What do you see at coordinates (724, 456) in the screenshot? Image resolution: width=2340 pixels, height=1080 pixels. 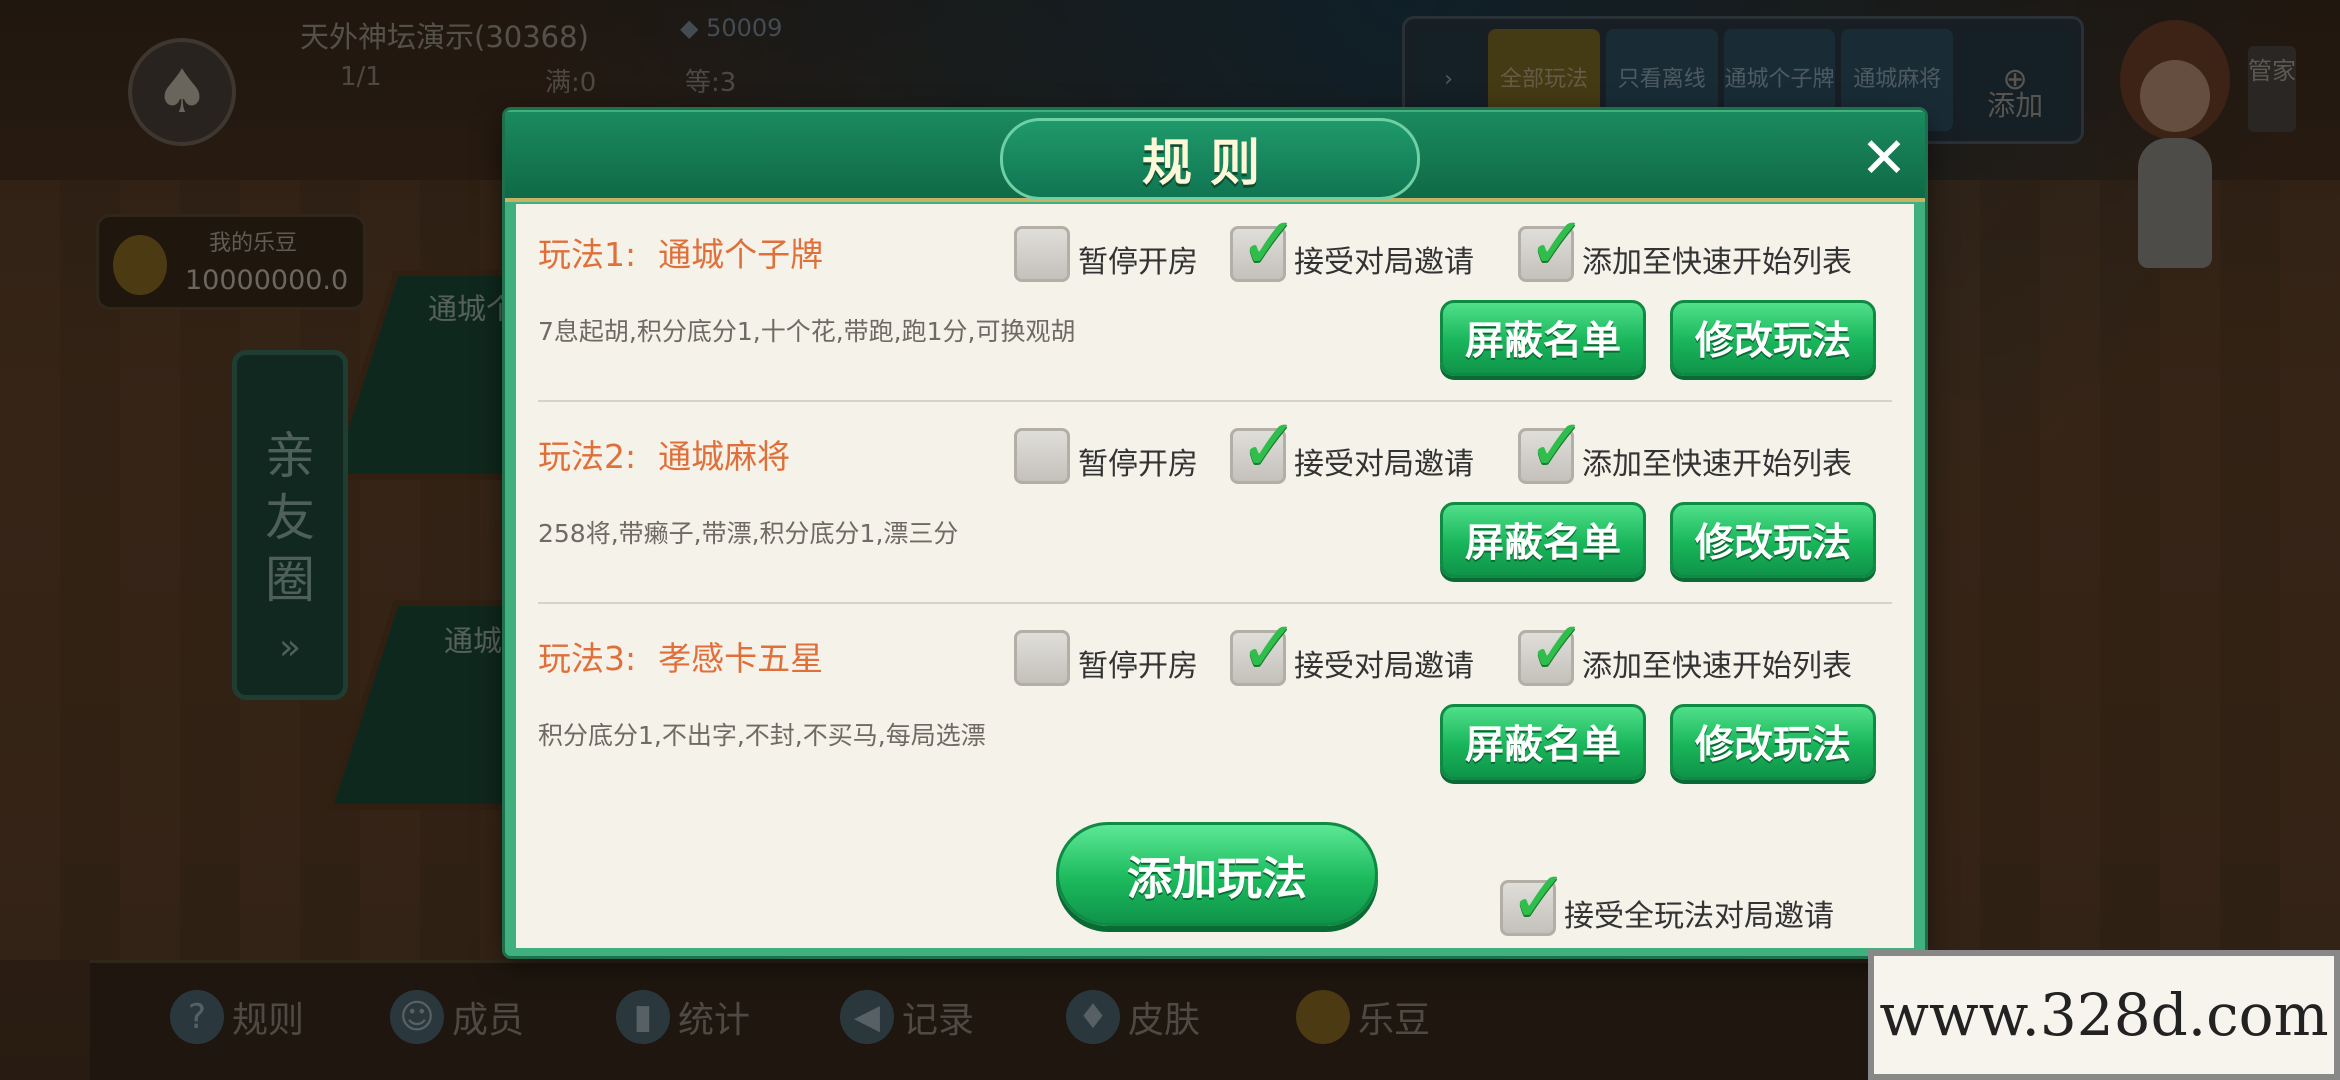 I see `rule-game-name: 通城麻将` at bounding box center [724, 456].